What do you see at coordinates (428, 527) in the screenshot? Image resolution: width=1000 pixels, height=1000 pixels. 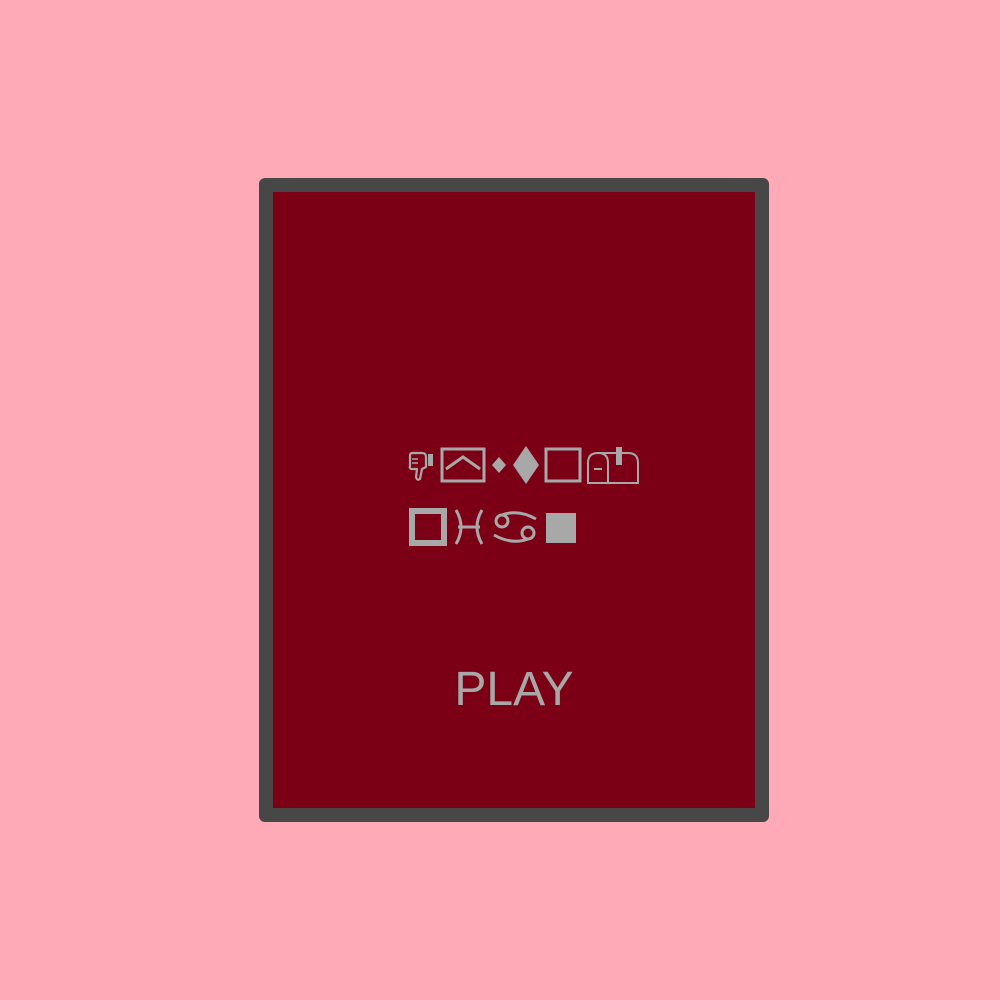 I see `square-outline-thick-icon` at bounding box center [428, 527].